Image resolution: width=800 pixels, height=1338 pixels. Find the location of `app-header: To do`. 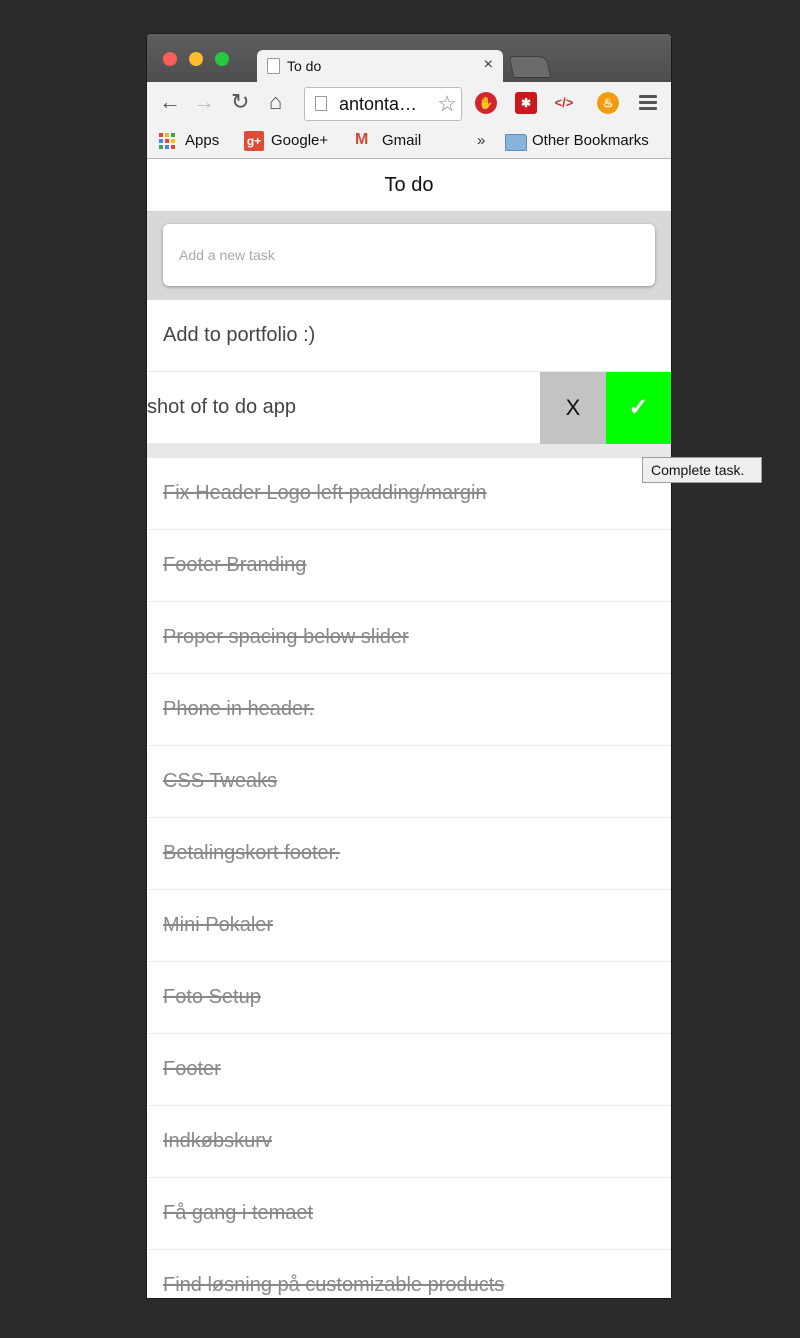

app-header: To do is located at coordinates (409, 185).